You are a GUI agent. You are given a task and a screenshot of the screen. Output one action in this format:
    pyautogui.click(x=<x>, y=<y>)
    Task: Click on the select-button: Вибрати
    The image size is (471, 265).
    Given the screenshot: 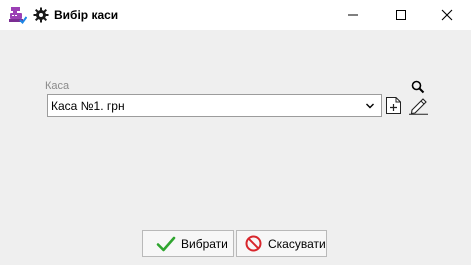 What is the action you would take?
    pyautogui.click(x=188, y=243)
    